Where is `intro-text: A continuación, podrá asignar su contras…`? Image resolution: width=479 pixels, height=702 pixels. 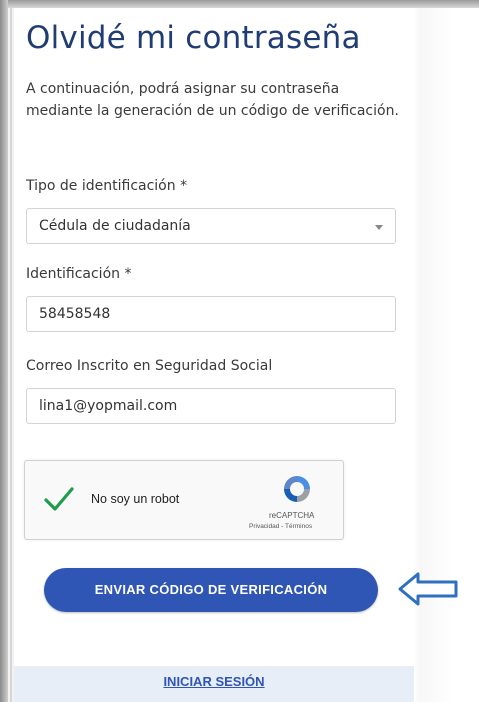
intro-text: A continuación, podrá asignar su contras… is located at coordinates (212, 100).